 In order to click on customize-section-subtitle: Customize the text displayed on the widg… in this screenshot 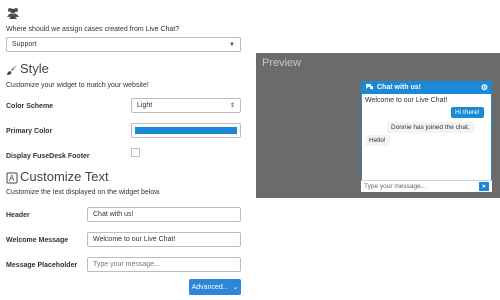, I will do `click(83, 192)`.